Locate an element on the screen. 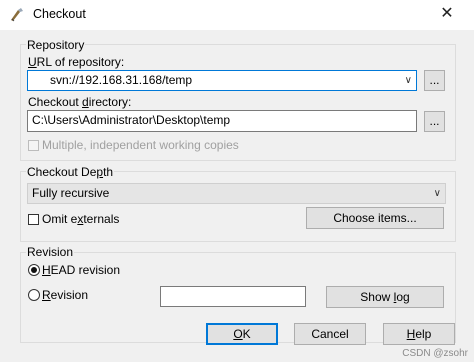 The image size is (474, 362). multiple-working-copies-checkbox is located at coordinates (33, 145).